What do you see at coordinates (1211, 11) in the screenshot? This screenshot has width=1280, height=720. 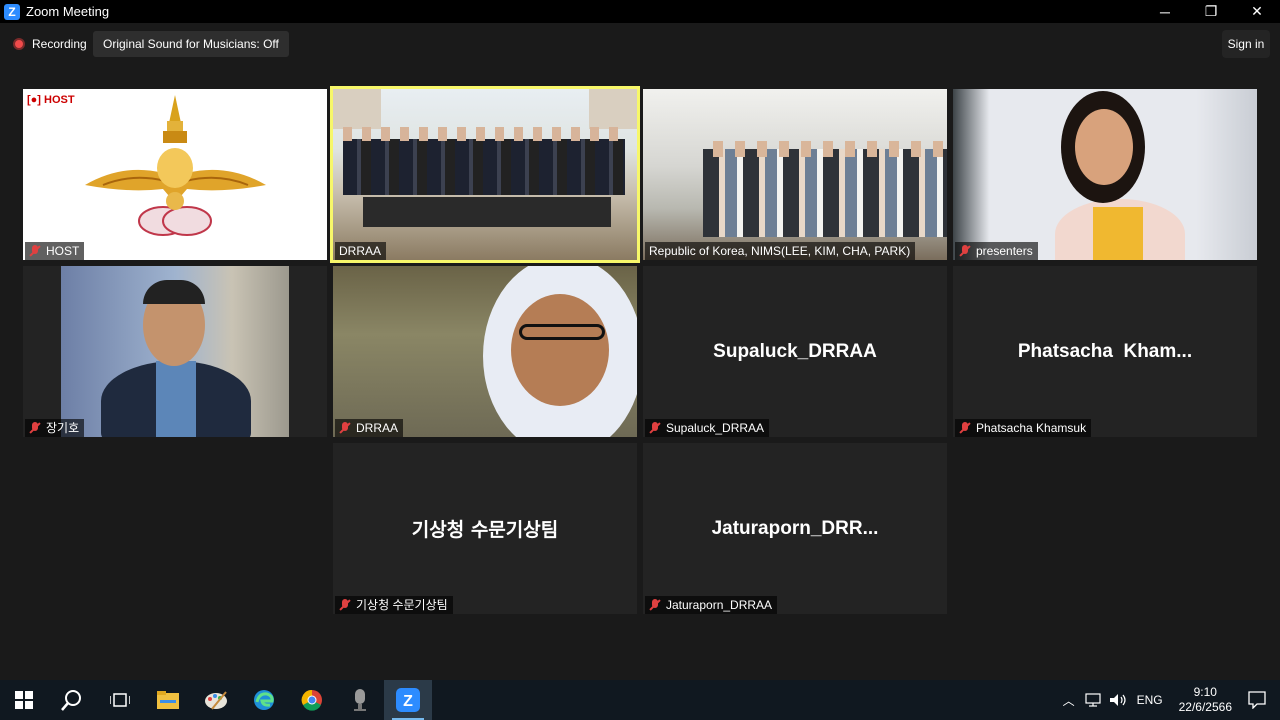 I see `restore-button: ❐` at bounding box center [1211, 11].